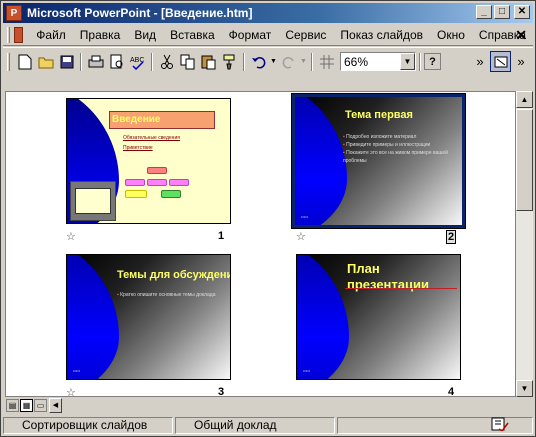  I want to click on zoom-value: 66%, so click(356, 61).